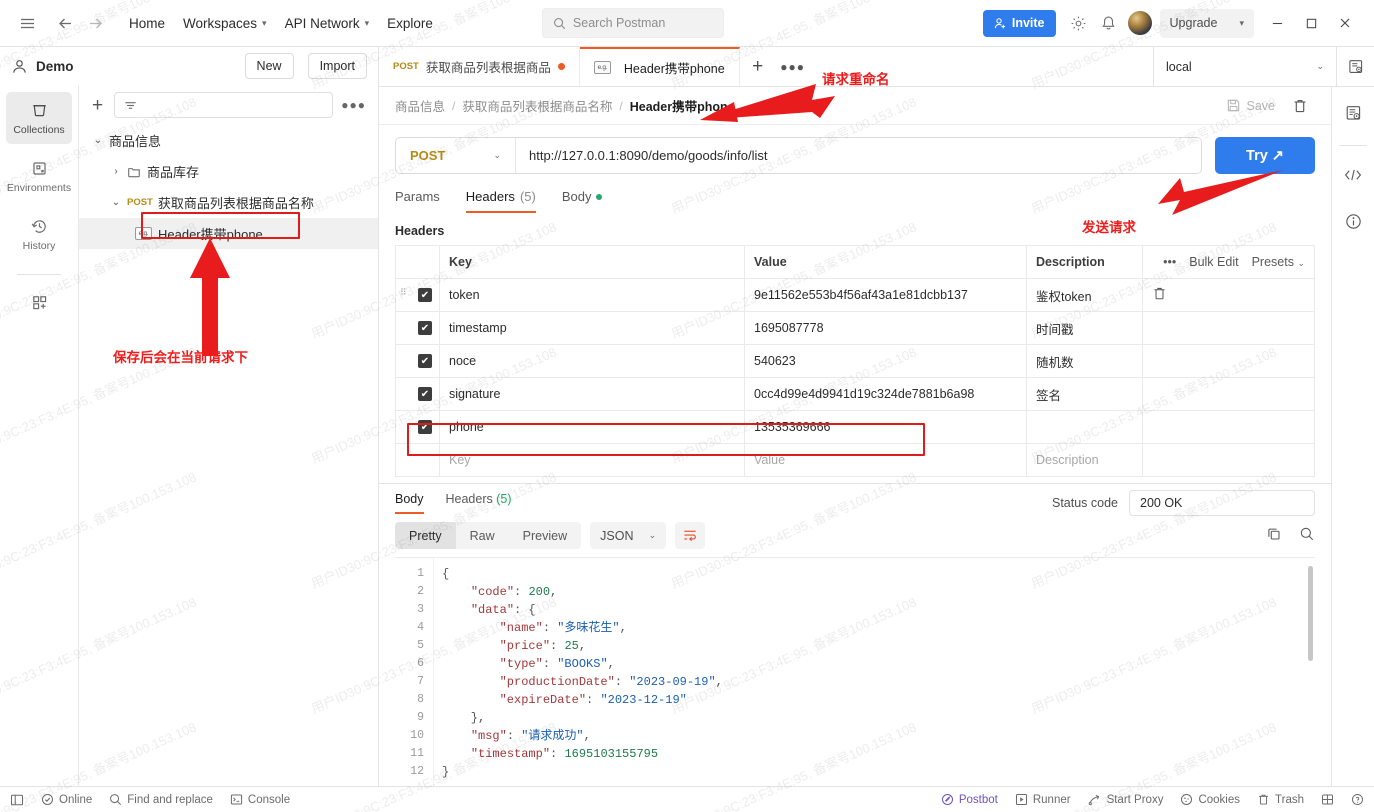 This screenshot has height=812, width=1374. I want to click on import-button: Import, so click(337, 66).